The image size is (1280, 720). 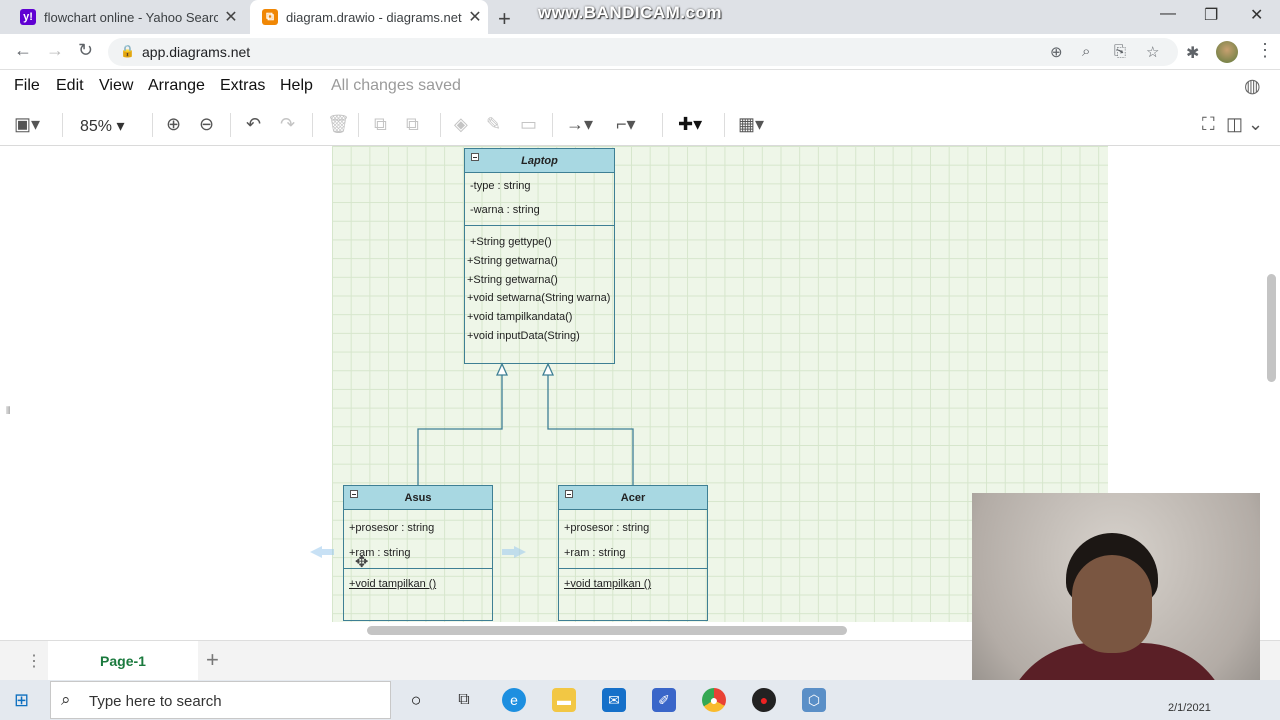 What do you see at coordinates (523, 336) in the screenshot?
I see `class-method: +void inputData(String)` at bounding box center [523, 336].